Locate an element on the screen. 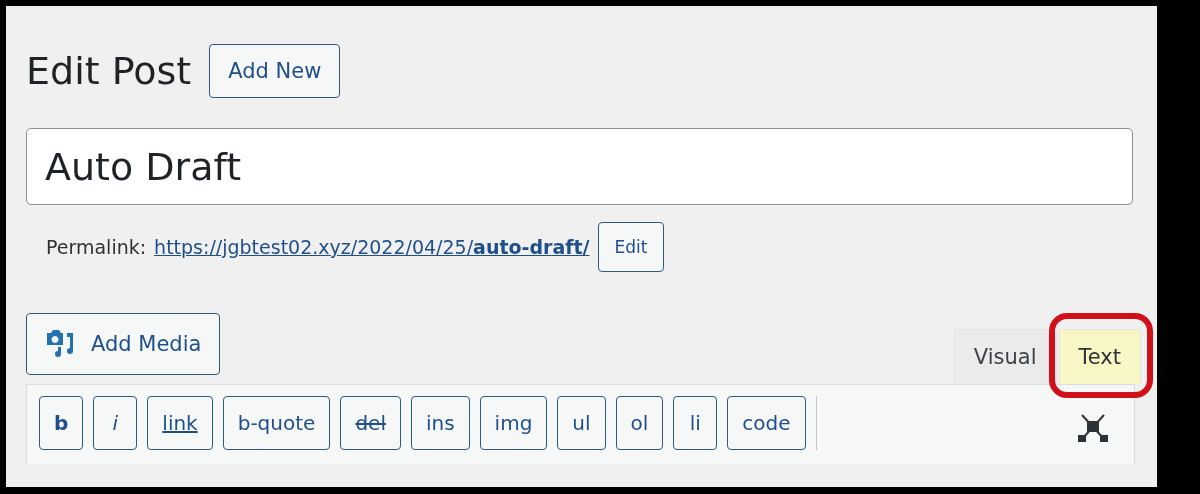 This screenshot has height=494, width=1200. quicktag-button: b-quote is located at coordinates (276, 423).